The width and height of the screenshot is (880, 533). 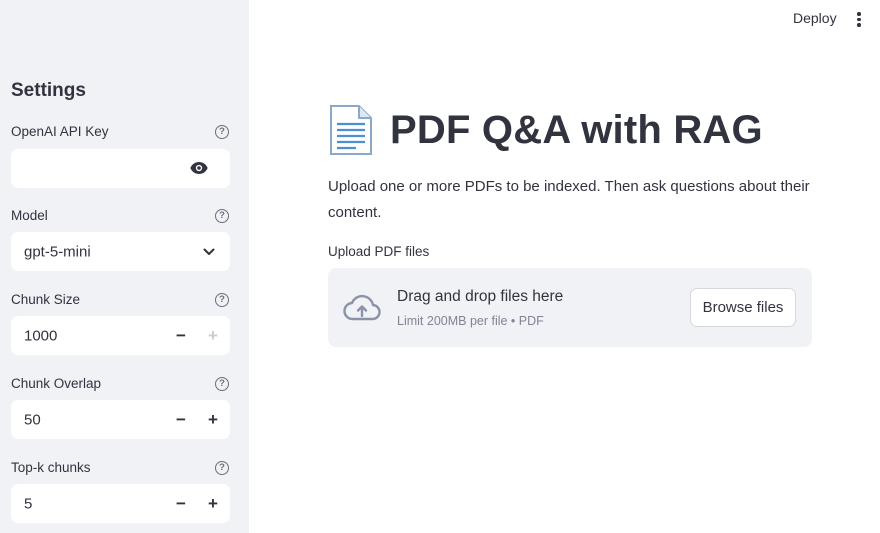 I want to click on top-k-input: 5 − +, so click(x=120, y=503).